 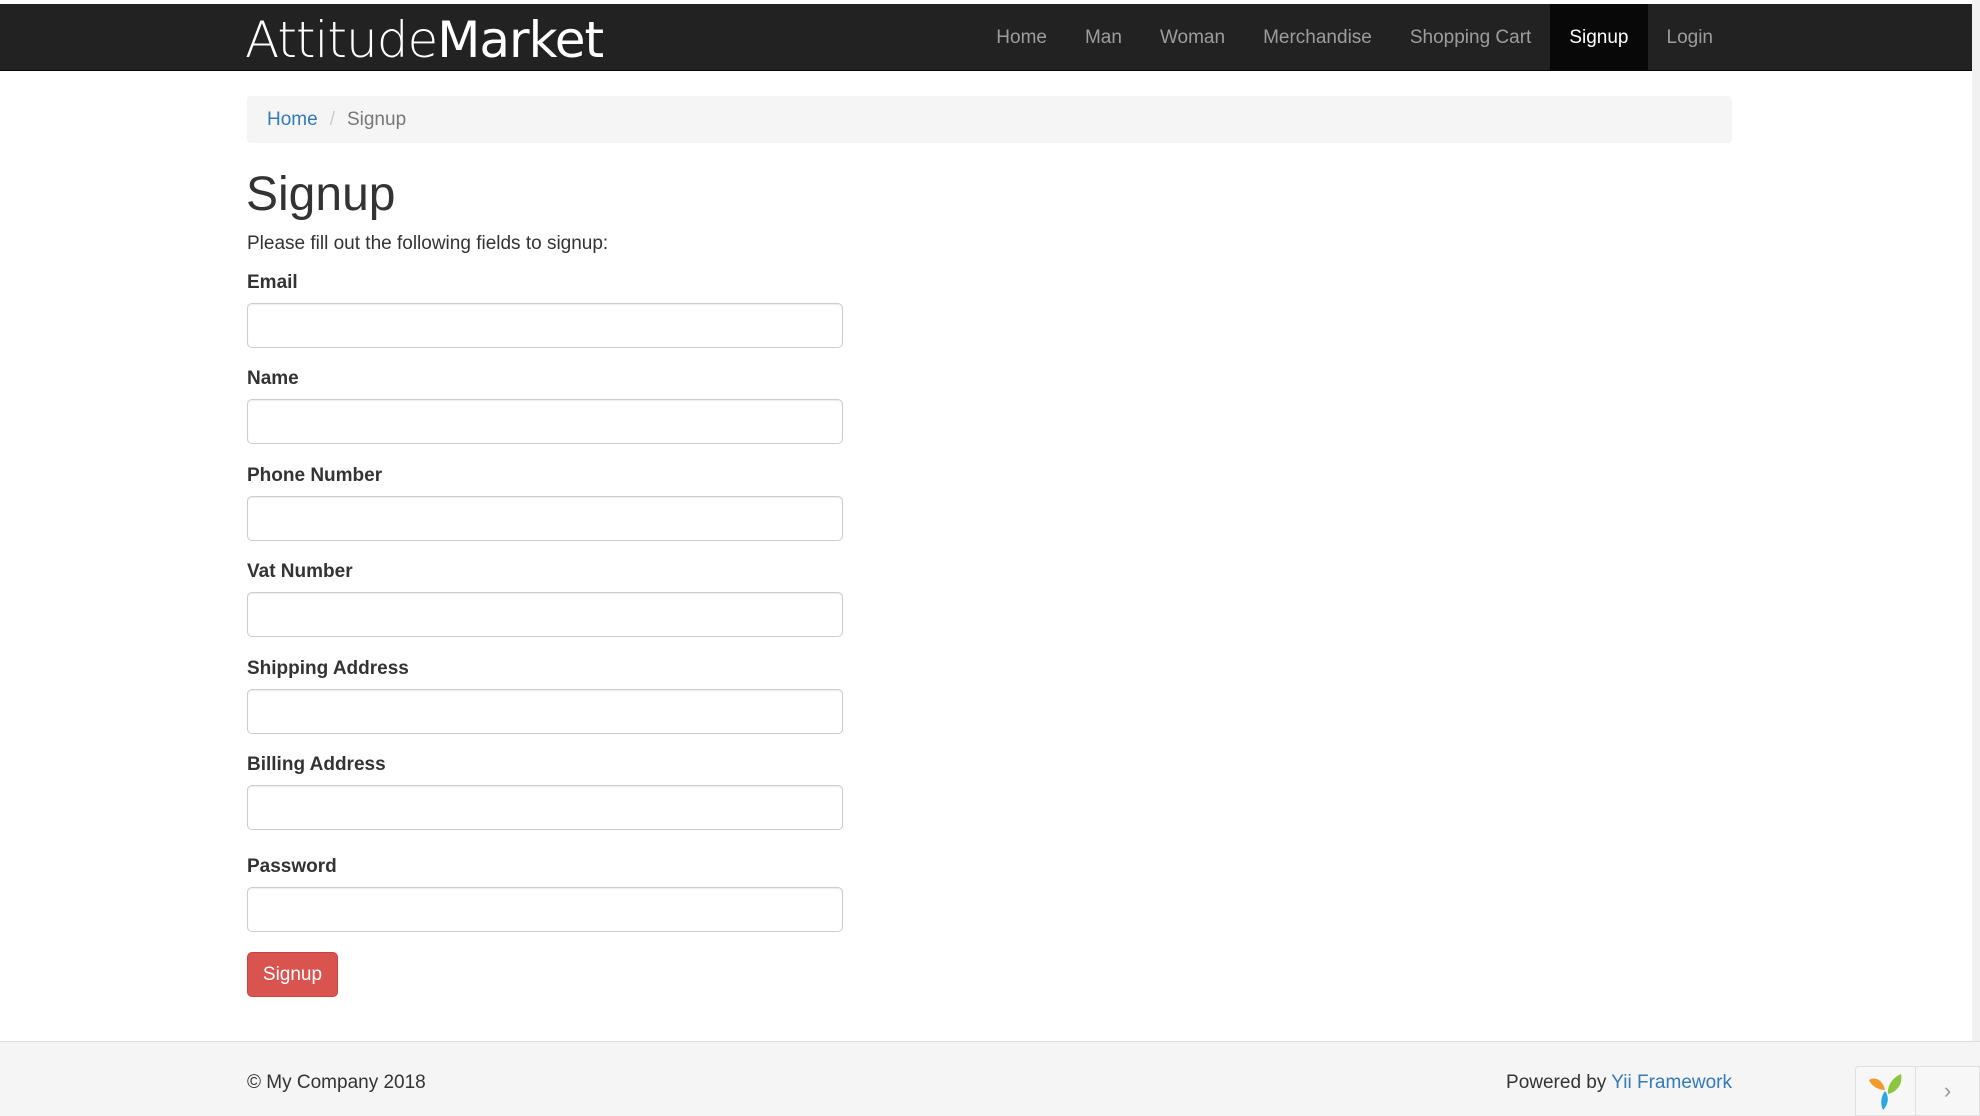 I want to click on shipping-address-label: Shipping Address, so click(x=328, y=668).